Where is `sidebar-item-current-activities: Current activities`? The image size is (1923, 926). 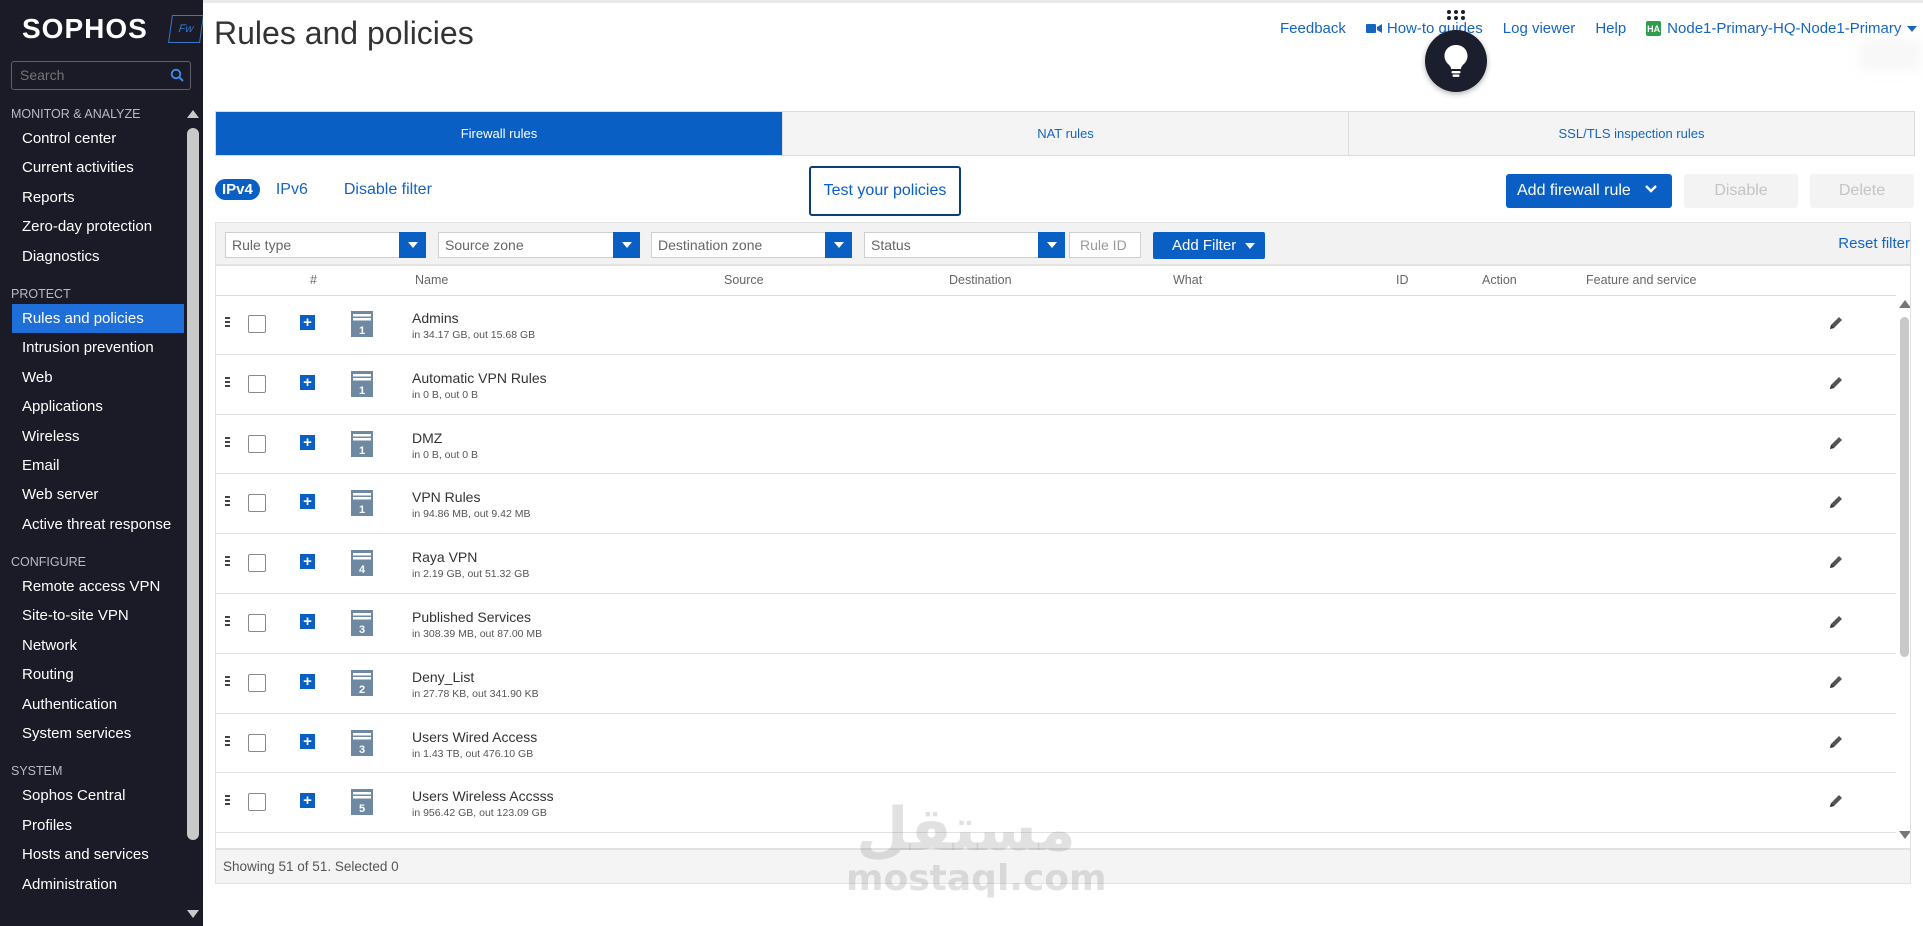 sidebar-item-current-activities: Current activities is located at coordinates (92, 167).